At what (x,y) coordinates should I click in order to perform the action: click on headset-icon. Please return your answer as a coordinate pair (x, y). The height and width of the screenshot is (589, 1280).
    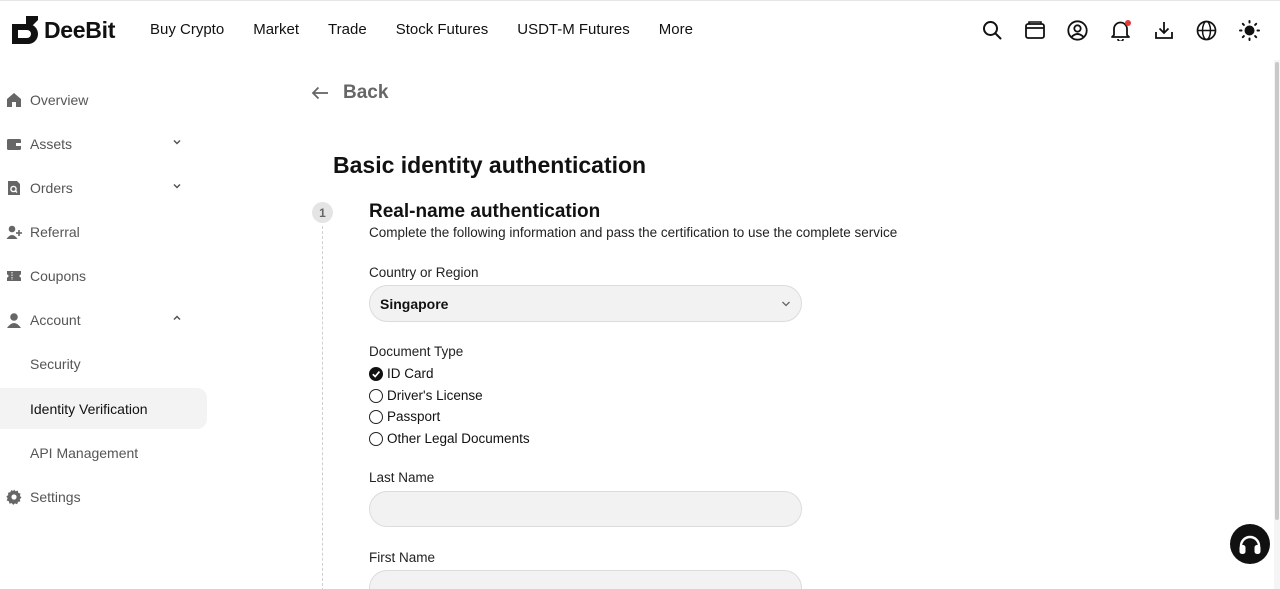
    Looking at the image, I should click on (1250, 544).